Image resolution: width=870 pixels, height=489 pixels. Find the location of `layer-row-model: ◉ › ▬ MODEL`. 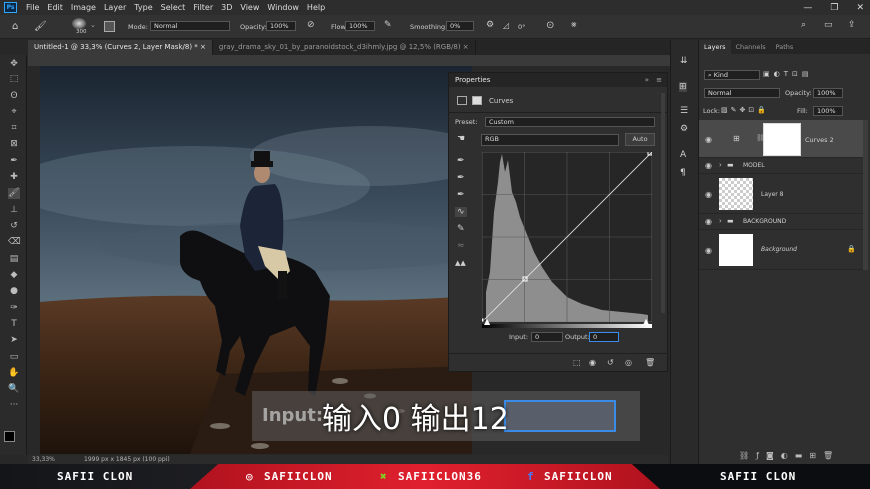

layer-row-model: ◉ › ▬ MODEL is located at coordinates (783, 166).